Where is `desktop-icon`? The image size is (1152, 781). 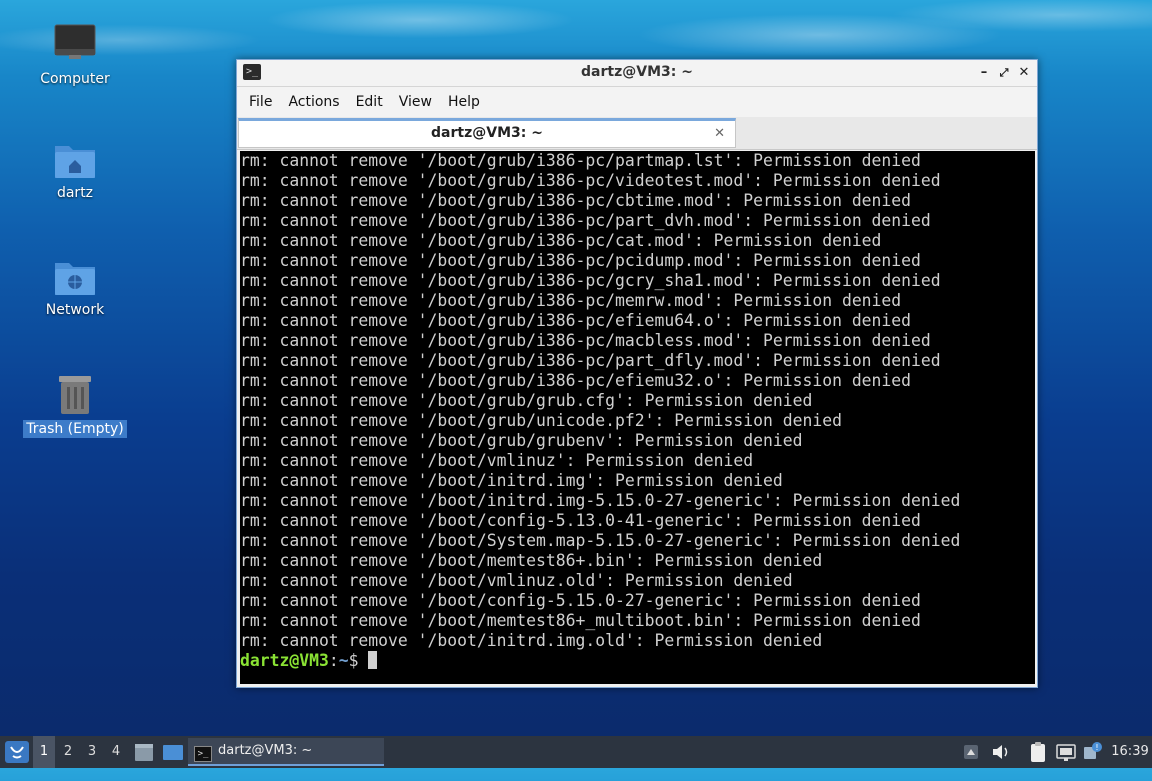
desktop-icon is located at coordinates (173, 752).